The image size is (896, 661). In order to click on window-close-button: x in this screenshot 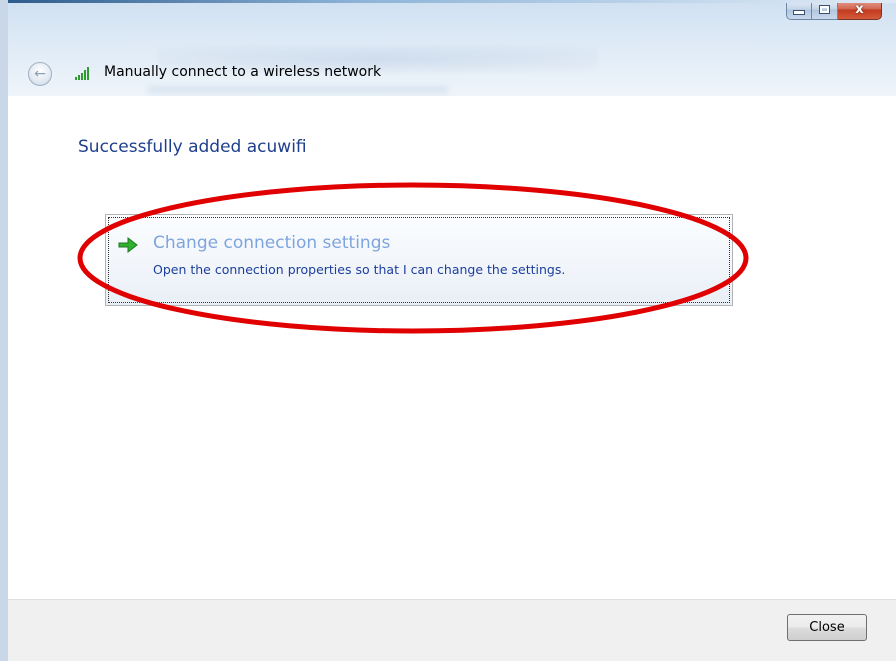, I will do `click(860, 10)`.